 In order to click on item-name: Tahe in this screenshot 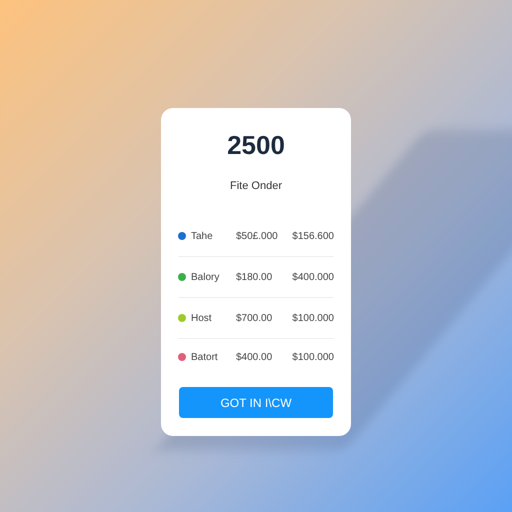, I will do `click(202, 236)`.